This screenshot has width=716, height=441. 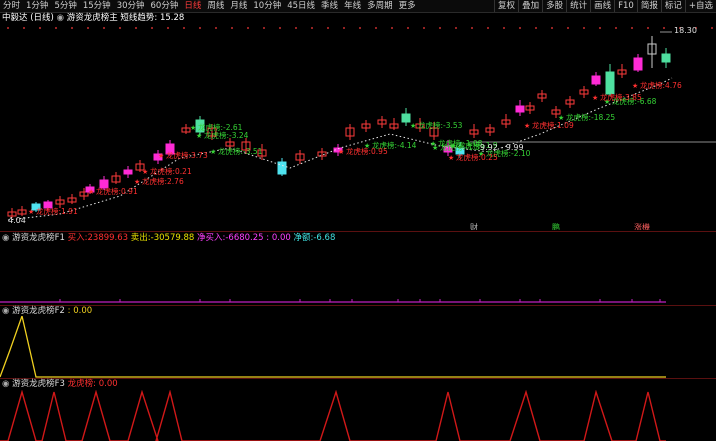 What do you see at coordinates (648, 6) in the screenshot?
I see `tool-button: 简报` at bounding box center [648, 6].